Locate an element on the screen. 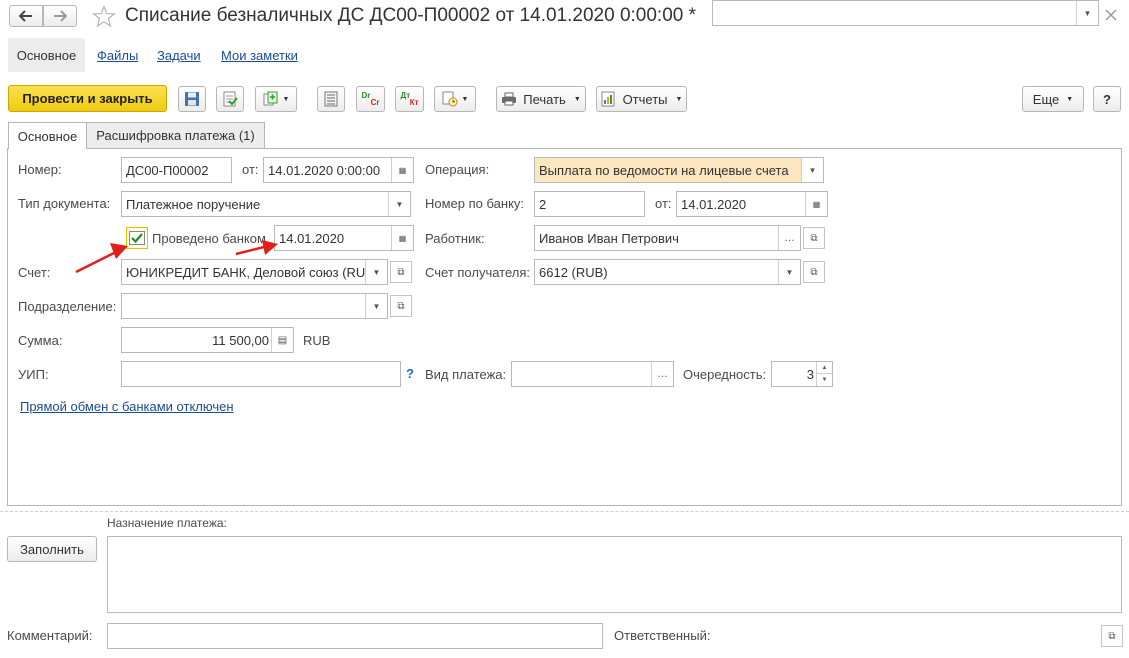  report-icon is located at coordinates (608, 99).